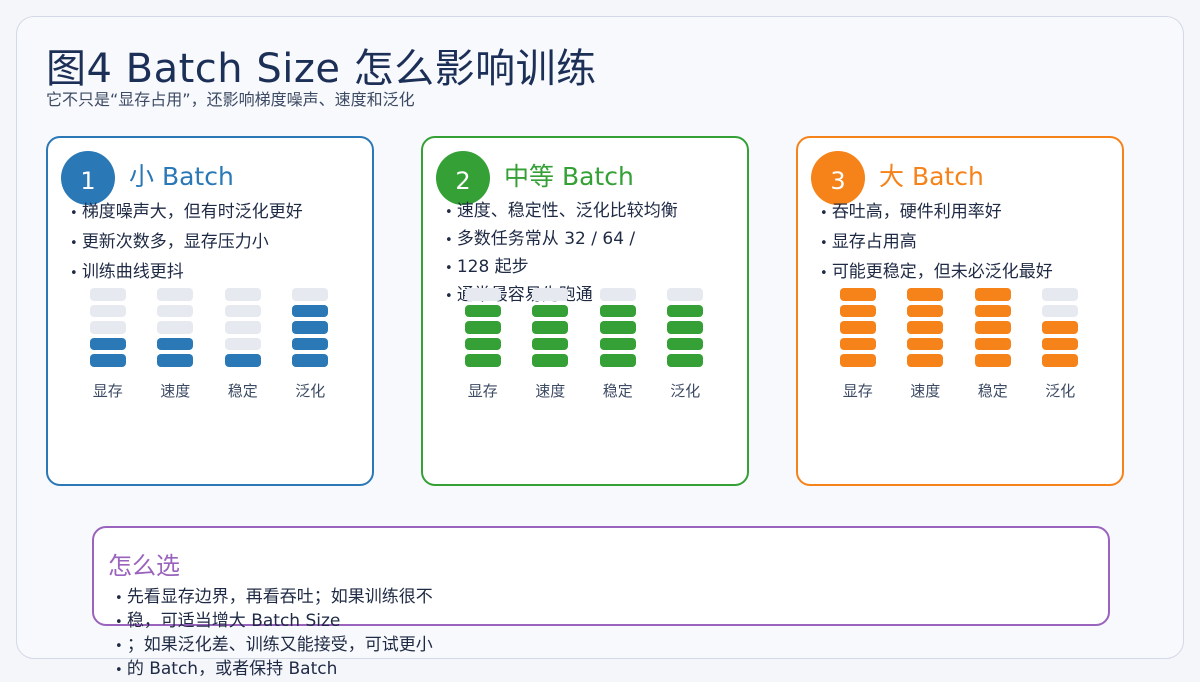  Describe the element at coordinates (569, 176) in the screenshot. I see `card-title: 中等 Batch` at that location.